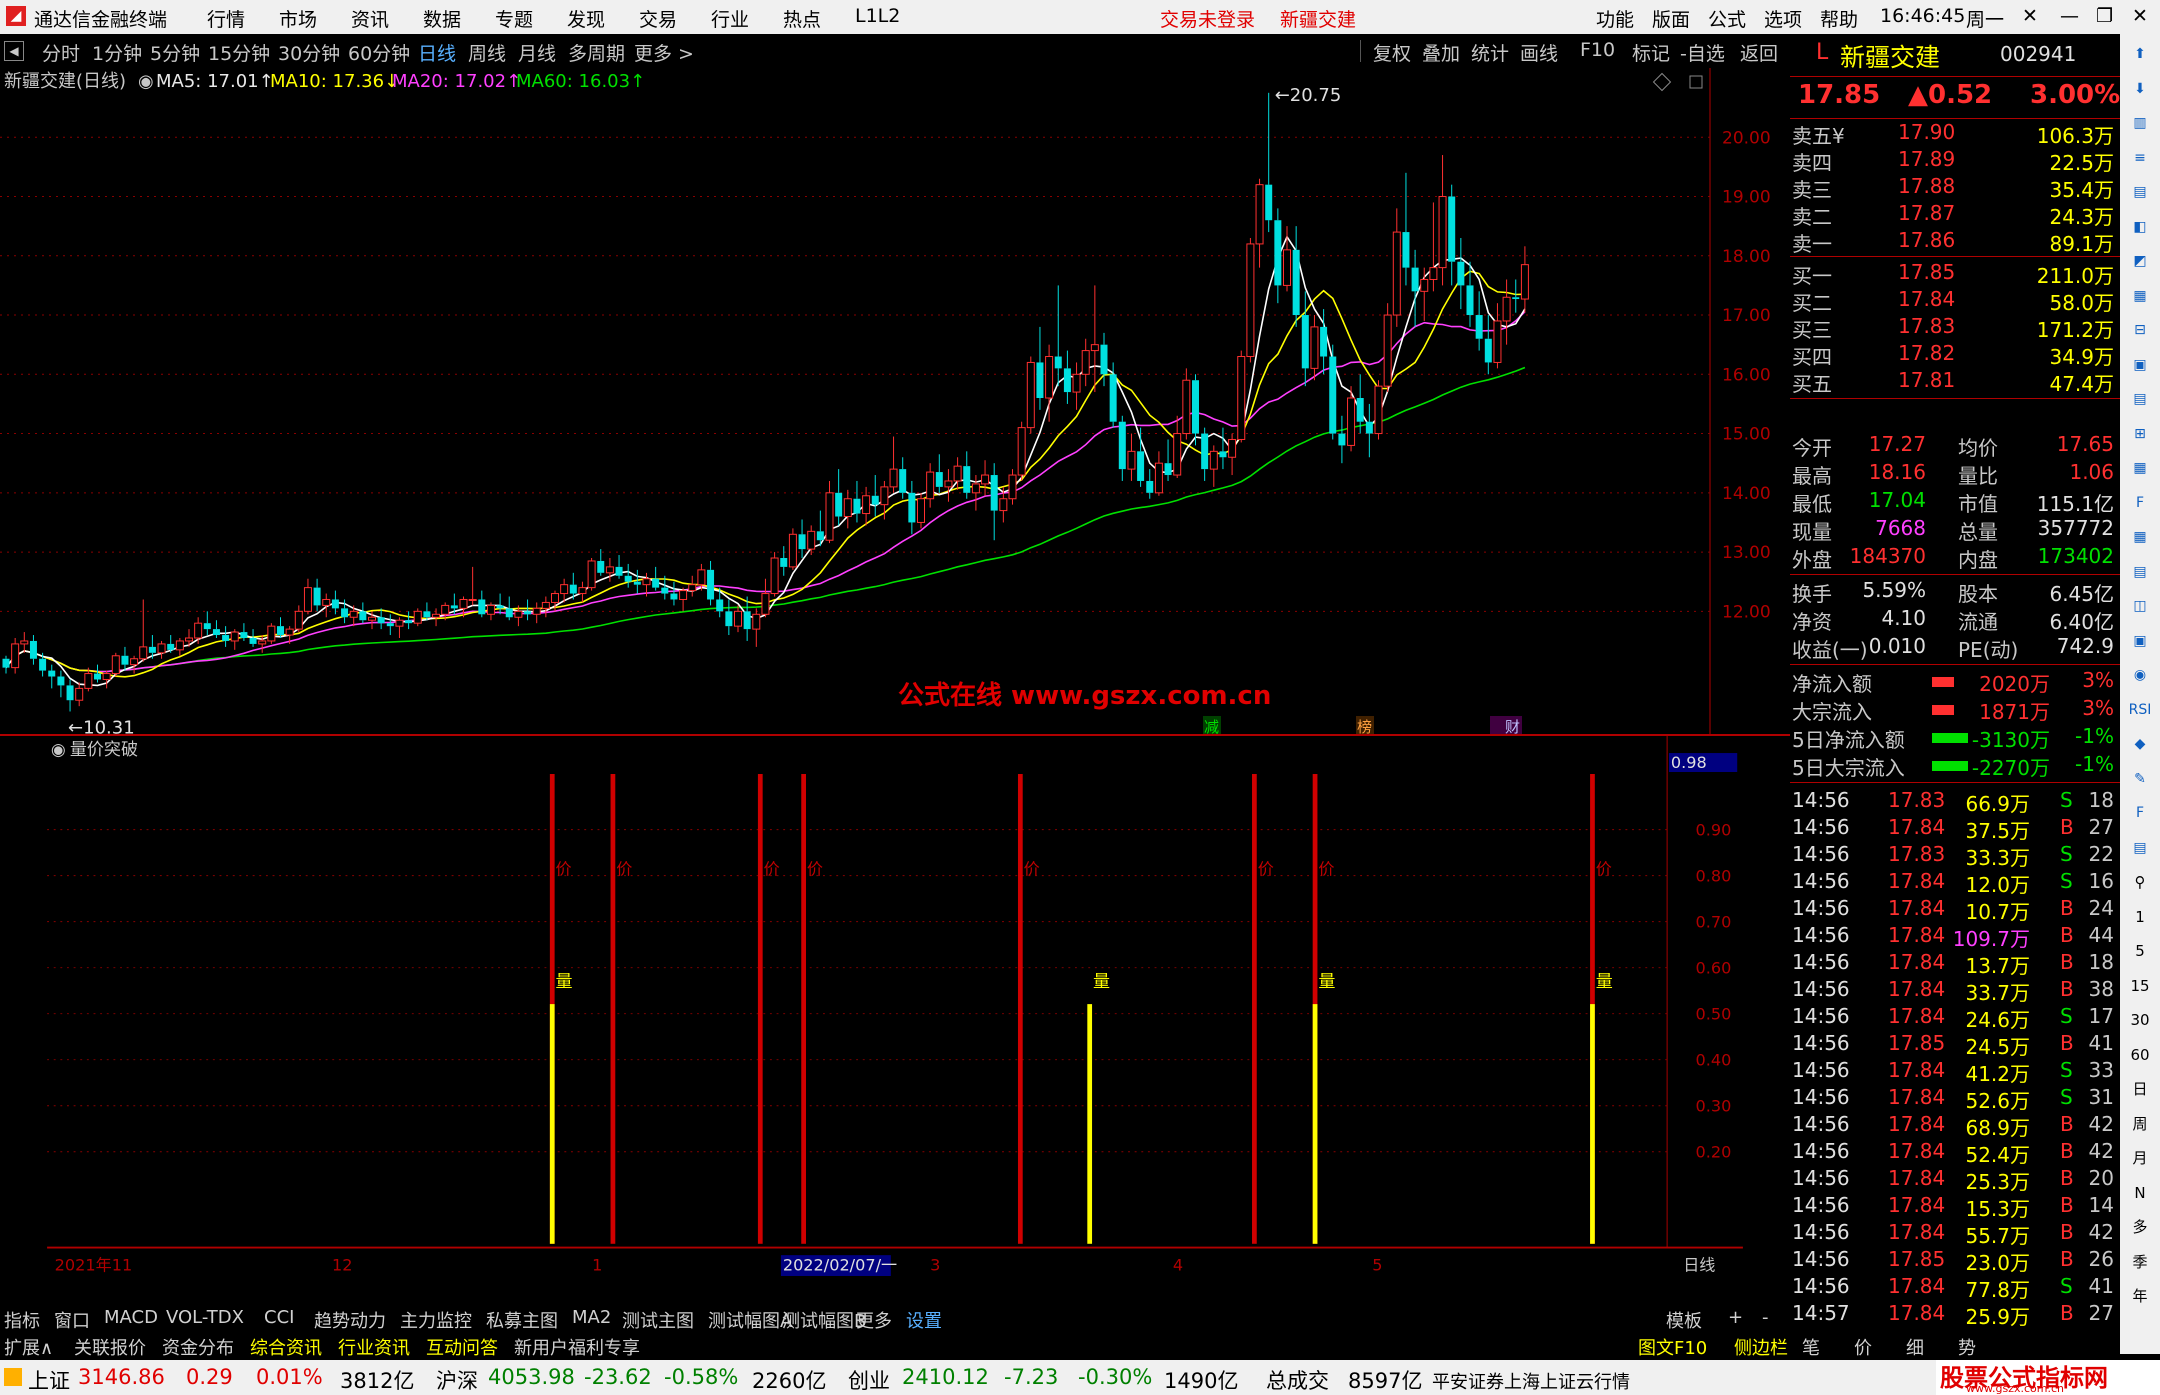  I want to click on period-tab-weekly: 周线, so click(487, 52).